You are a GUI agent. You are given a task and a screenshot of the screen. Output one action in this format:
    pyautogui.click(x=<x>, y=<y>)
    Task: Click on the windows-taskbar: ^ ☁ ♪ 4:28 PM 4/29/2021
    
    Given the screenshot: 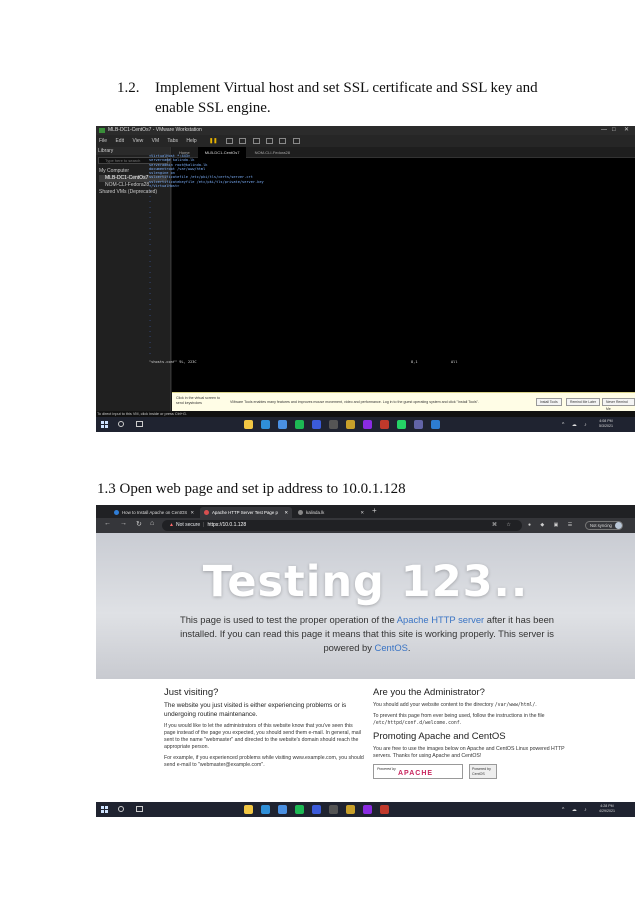 What is the action you would take?
    pyautogui.click(x=365, y=809)
    